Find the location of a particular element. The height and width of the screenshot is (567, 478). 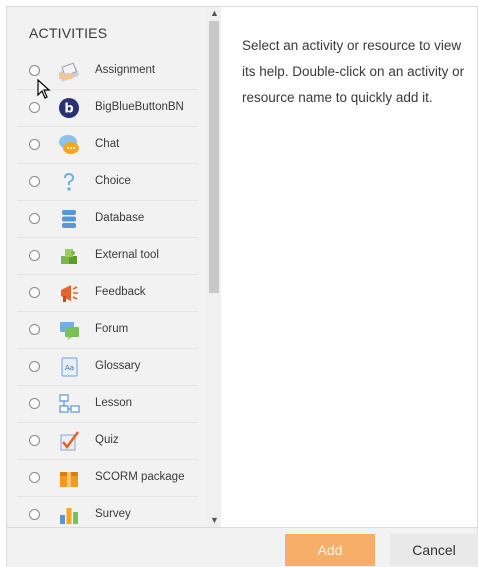

dialog-footer: Add Cancel is located at coordinates (242, 547).